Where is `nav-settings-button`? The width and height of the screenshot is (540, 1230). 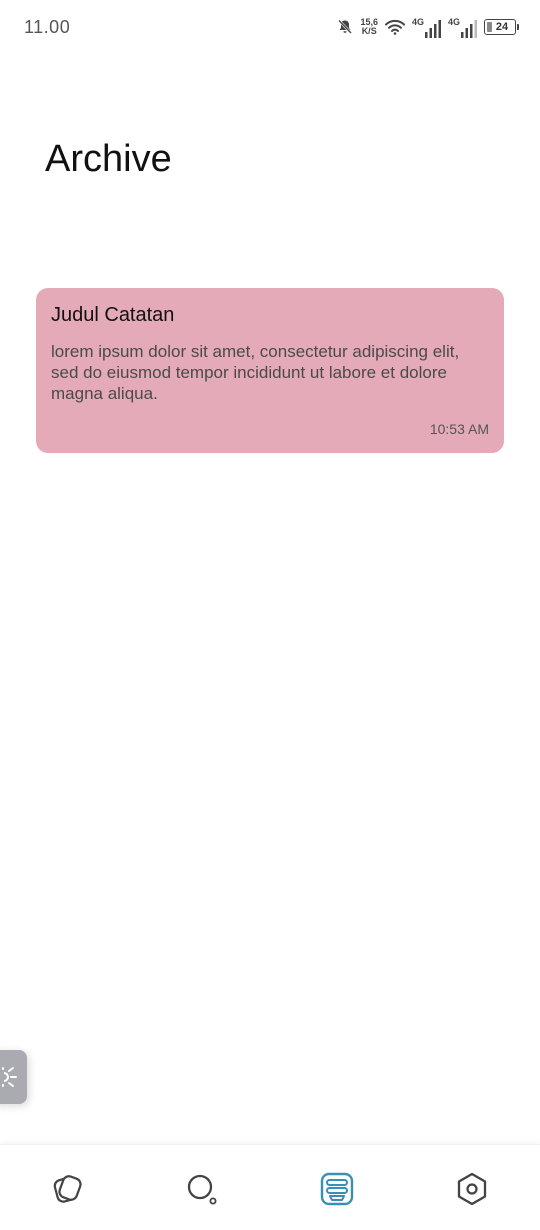 nav-settings-button is located at coordinates (472, 1189).